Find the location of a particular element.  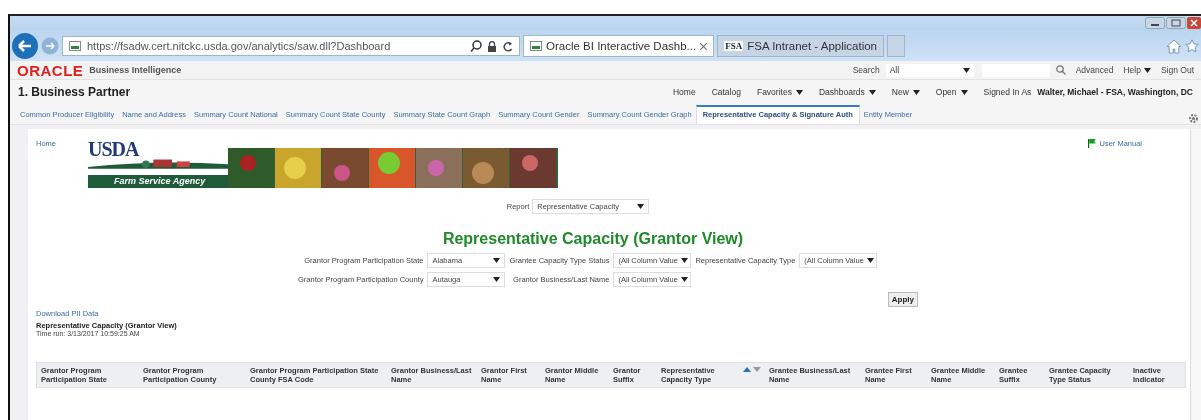

settings-icon is located at coordinates (1193, 118).